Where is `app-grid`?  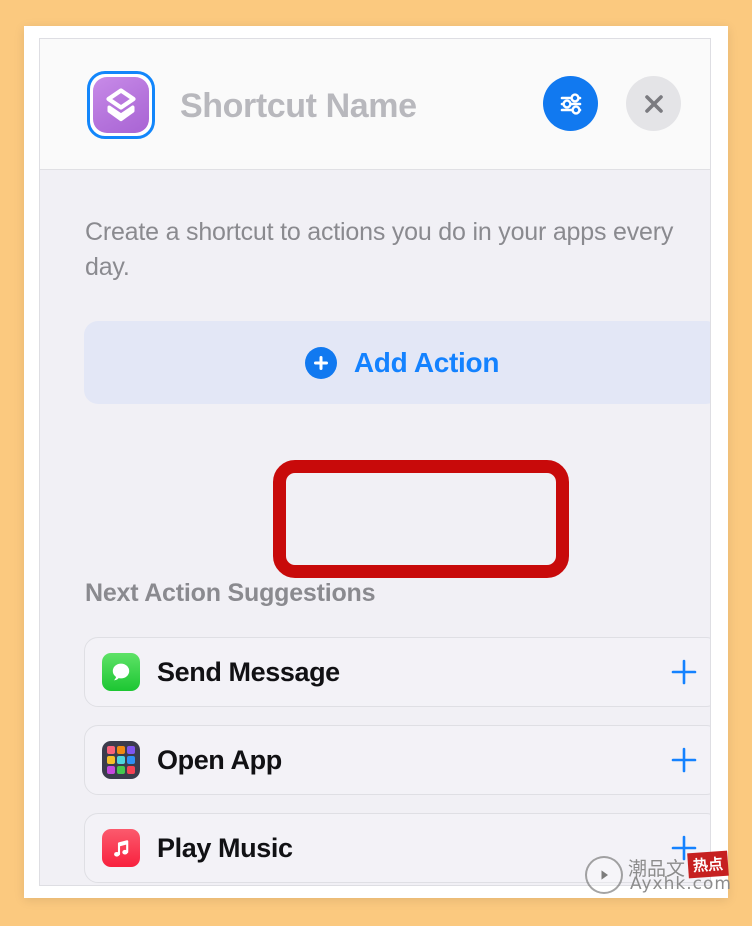
app-grid is located at coordinates (121, 760).